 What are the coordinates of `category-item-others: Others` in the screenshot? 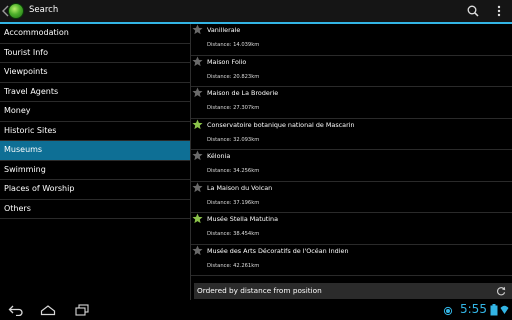 It's located at (95, 209).